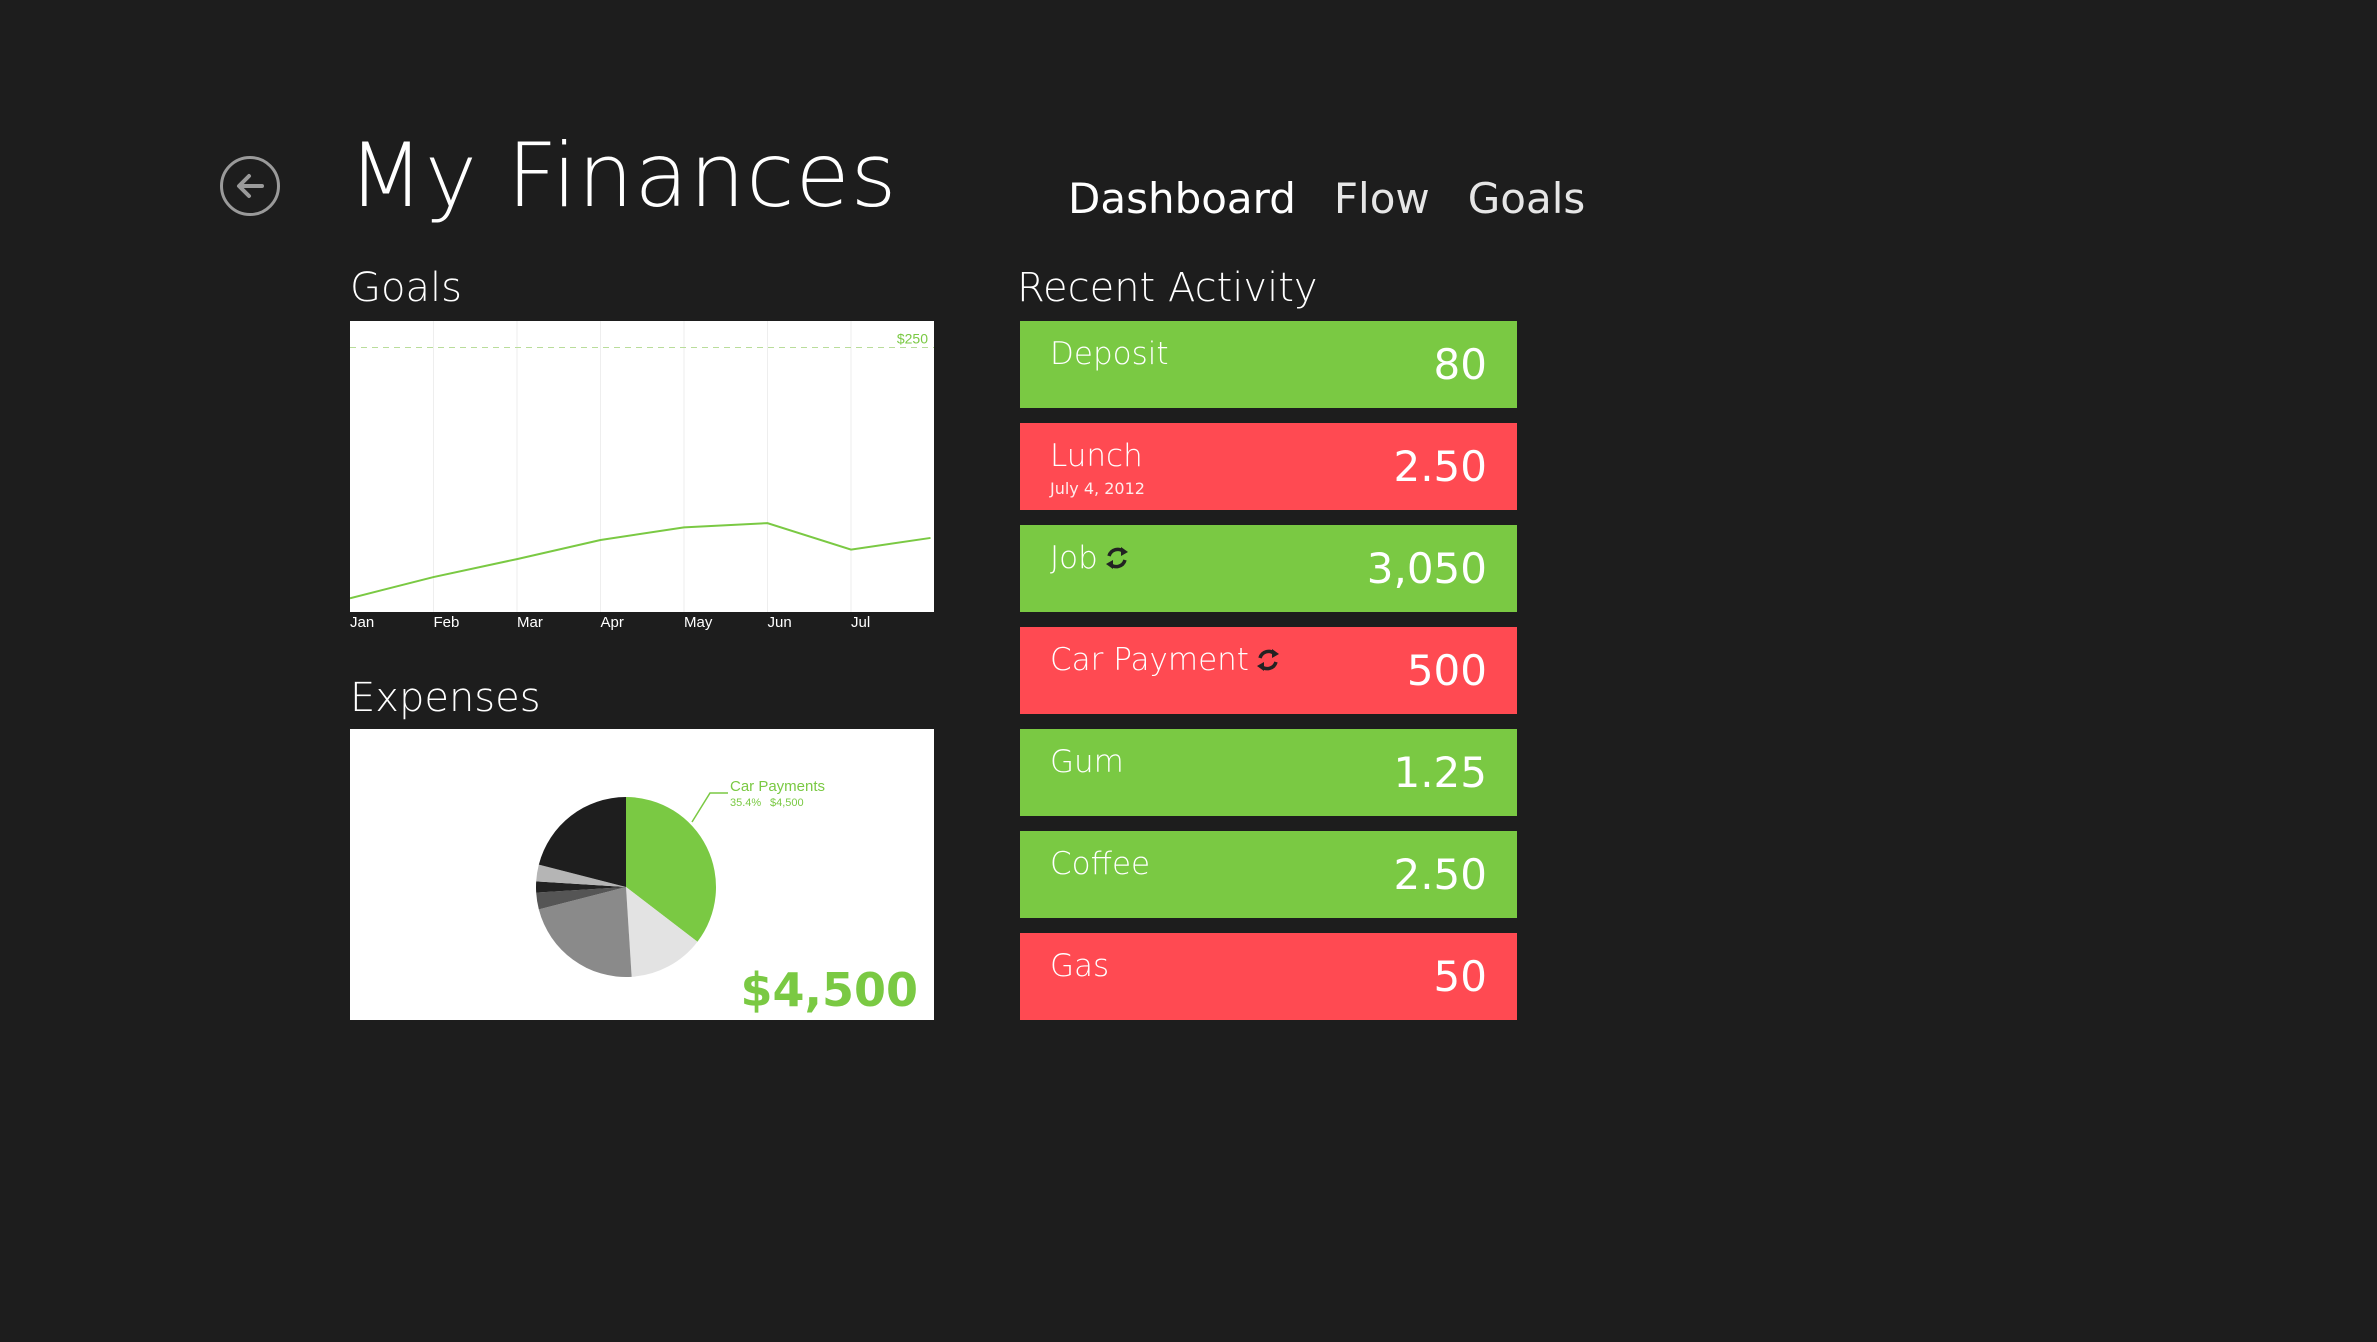 This screenshot has height=1342, width=2377. I want to click on activity-label: Car Payment, so click(1149, 660).